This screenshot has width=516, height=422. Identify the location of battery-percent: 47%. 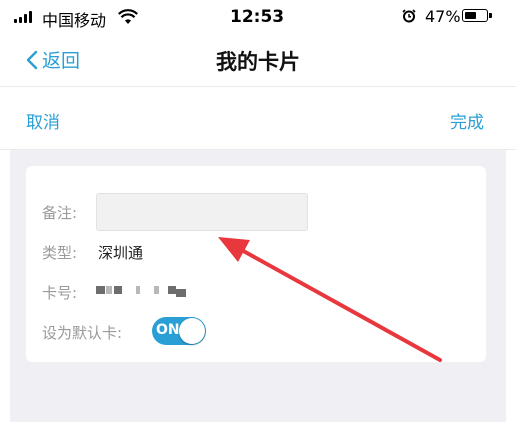
(443, 16).